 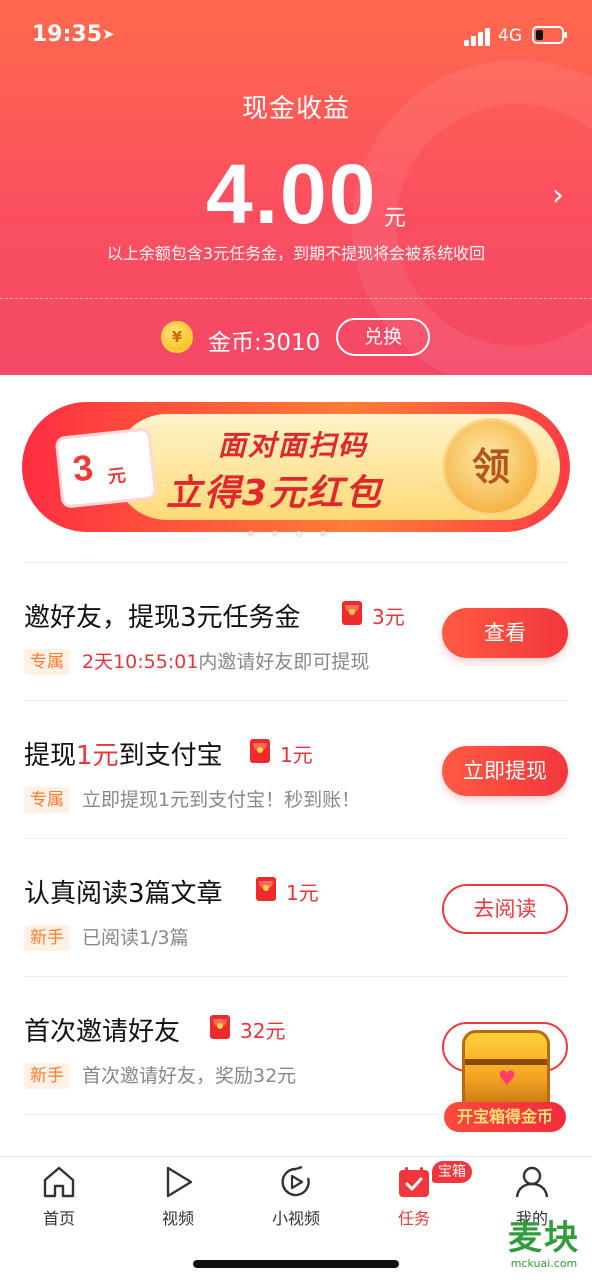 I want to click on banner-subheadline: 立得3元红包, so click(x=275, y=493).